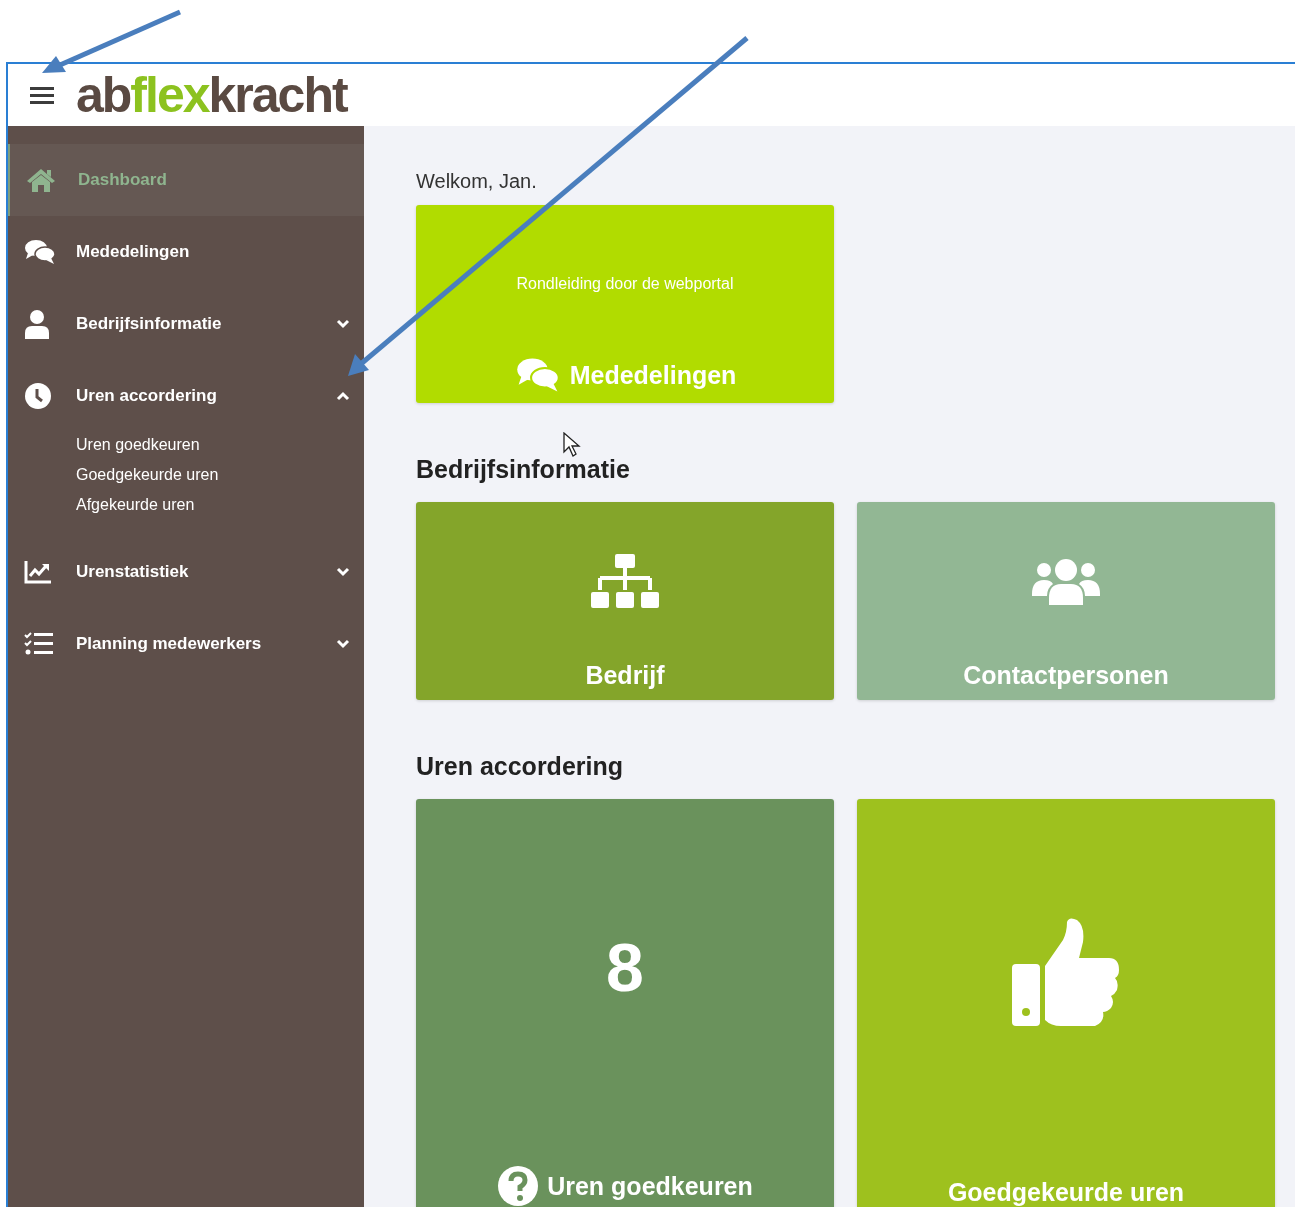 The width and height of the screenshot is (1295, 1207). Describe the element at coordinates (220, 475) in the screenshot. I see `submenu-link: Goedgekeurde uren` at that location.